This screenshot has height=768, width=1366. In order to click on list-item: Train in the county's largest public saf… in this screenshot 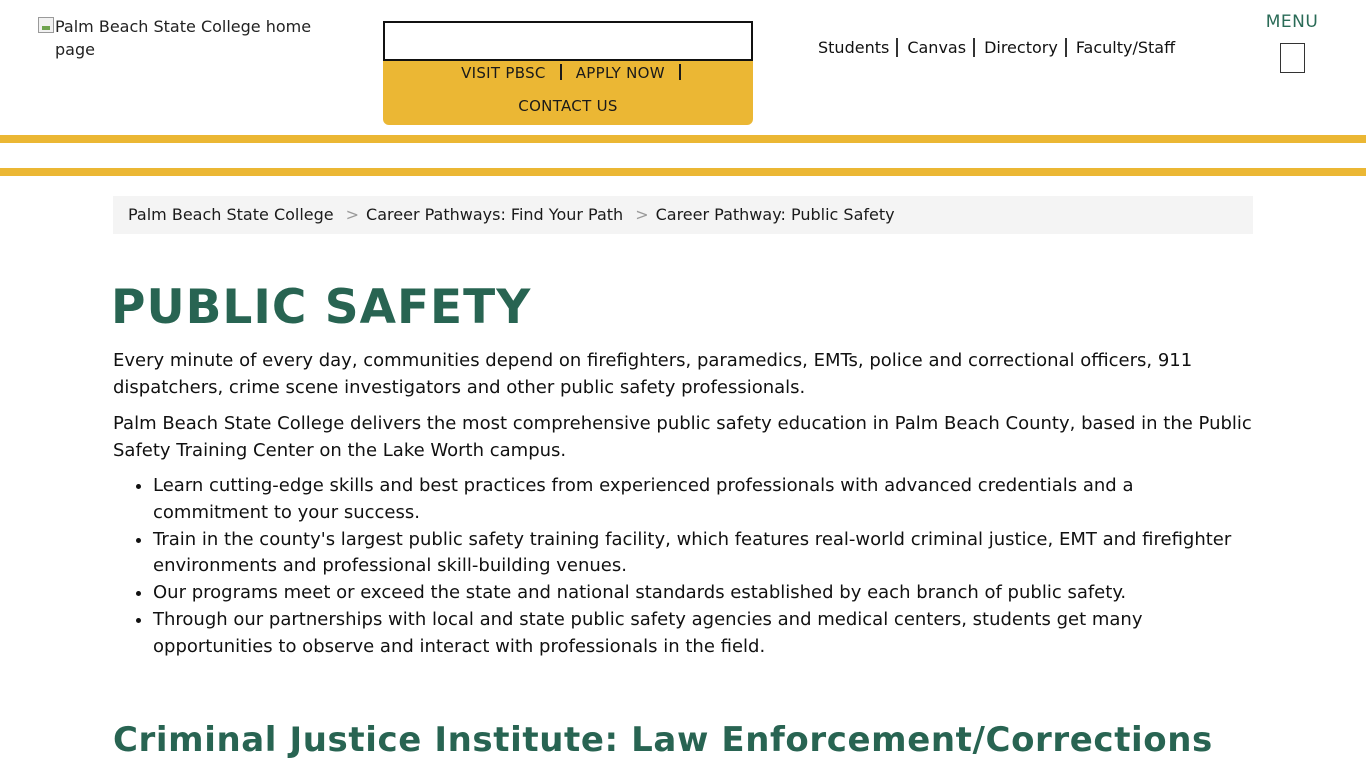, I will do `click(703, 553)`.